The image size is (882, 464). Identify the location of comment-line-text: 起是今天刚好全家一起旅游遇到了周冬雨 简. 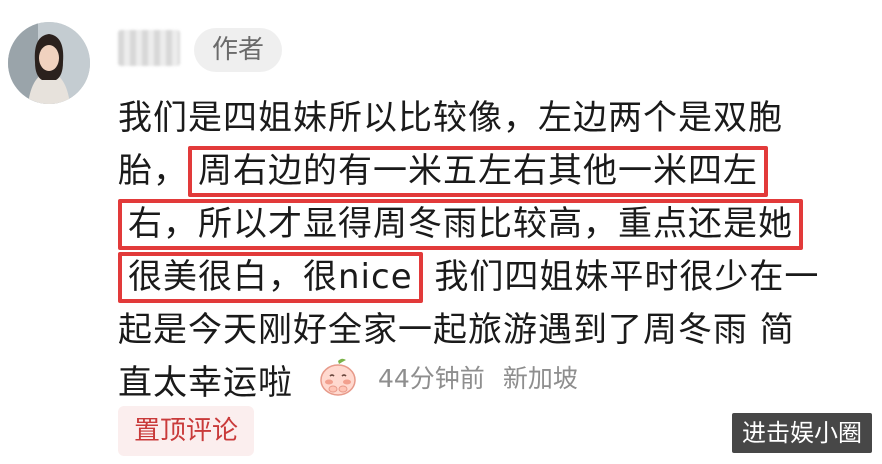
(456, 330).